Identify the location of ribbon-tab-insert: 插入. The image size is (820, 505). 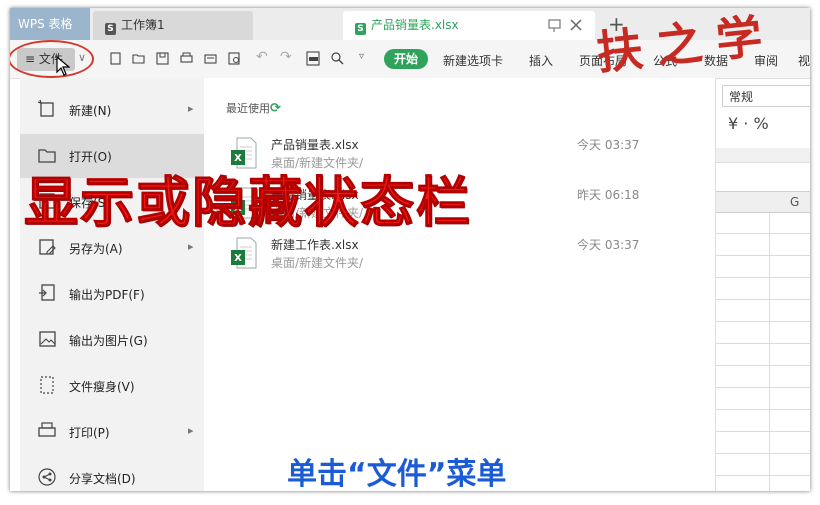
(541, 60).